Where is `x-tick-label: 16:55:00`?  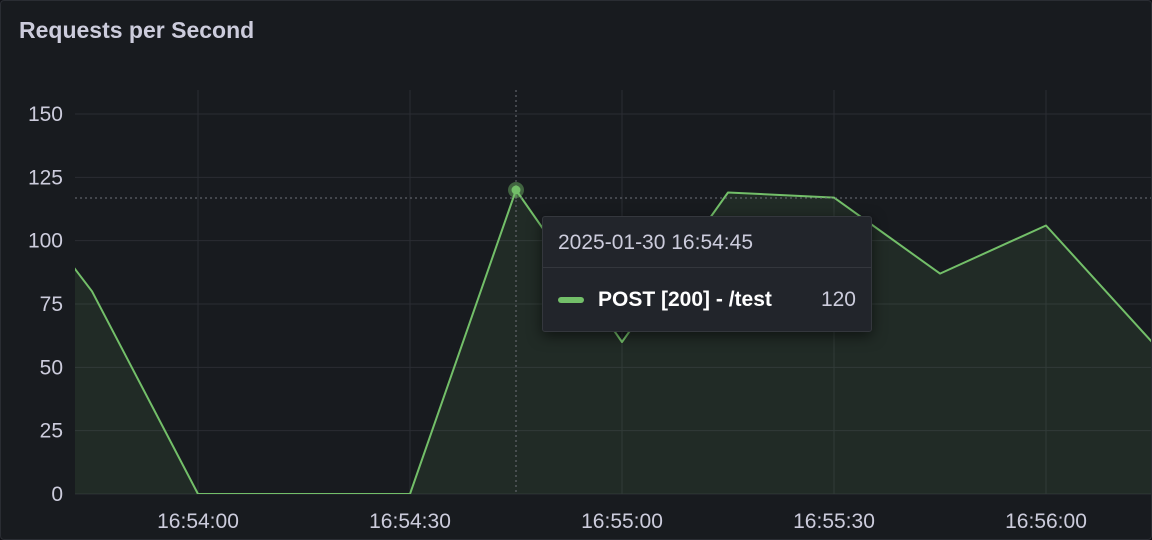
x-tick-label: 16:55:00 is located at coordinates (622, 521).